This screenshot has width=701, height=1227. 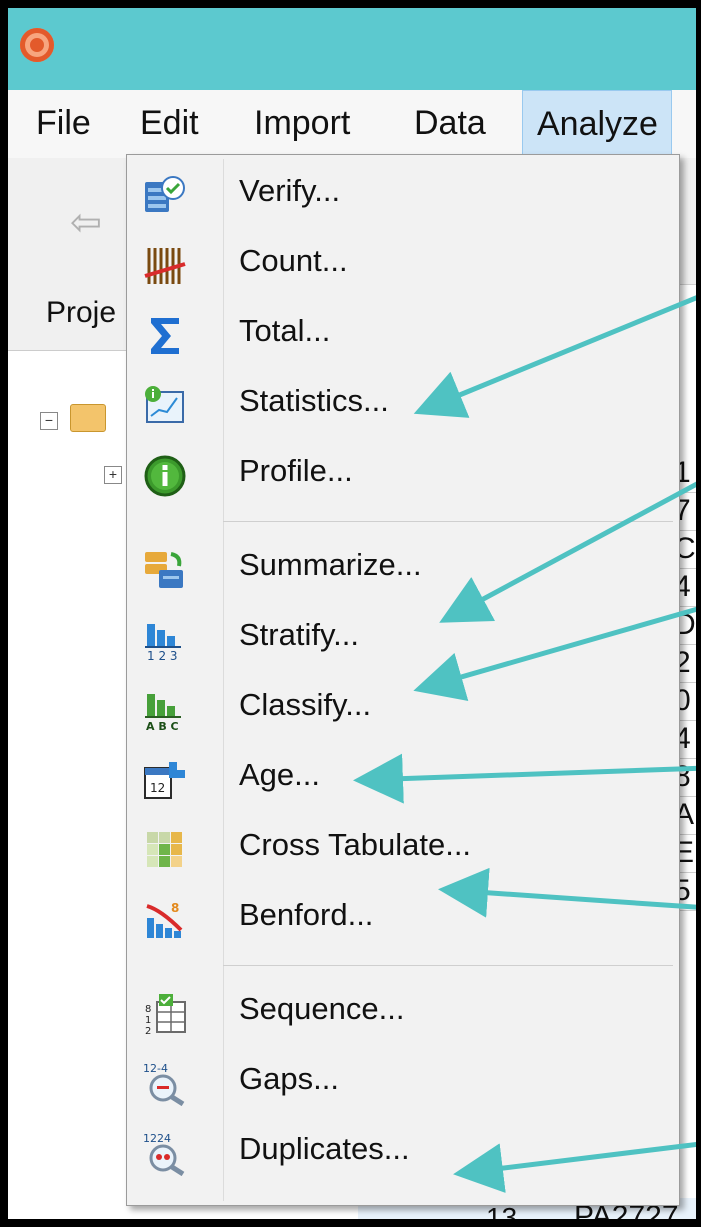 I want to click on title-bar, so click(x=352, y=49).